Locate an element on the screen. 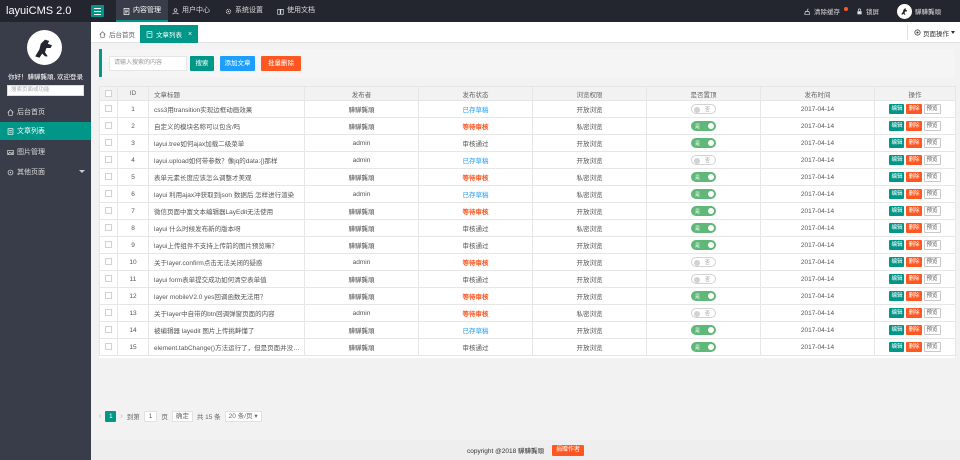  header-status: 发布状态 is located at coordinates (475, 93).